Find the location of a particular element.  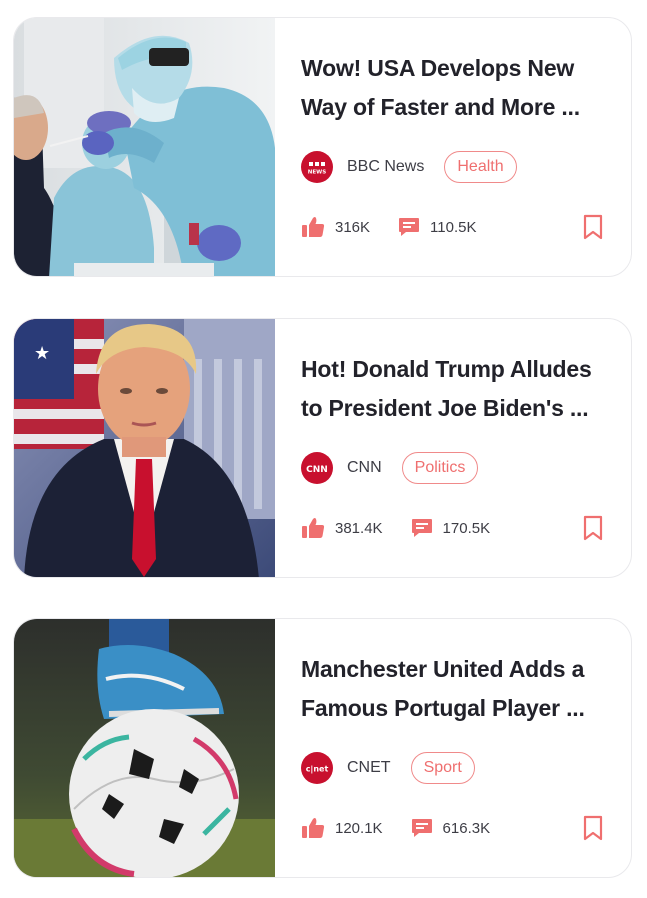

article-stats: 316K 110.5K is located at coordinates (452, 227).